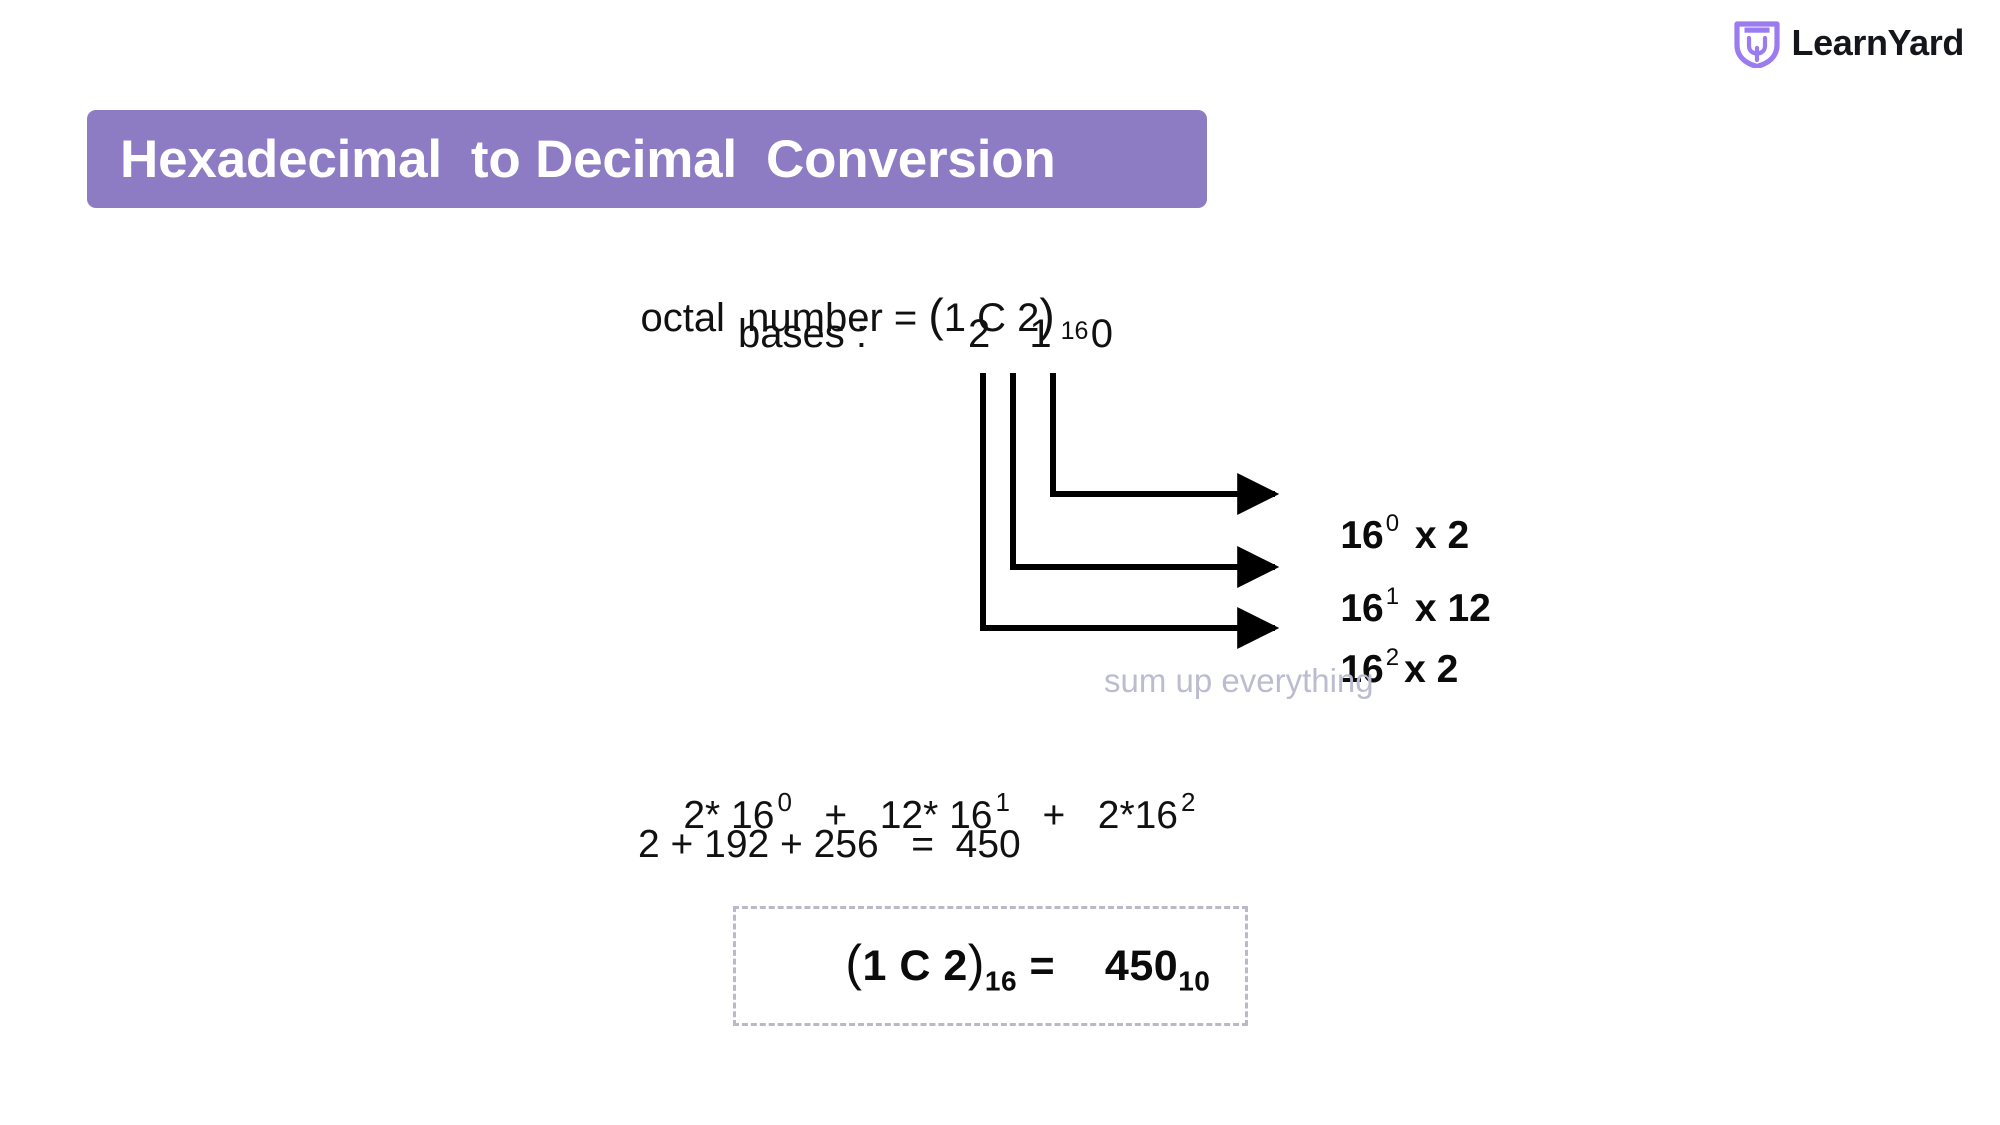 The height and width of the screenshot is (1125, 2000). What do you see at coordinates (1188, 802) in the screenshot?
I see `expansion-exp-2: 2` at bounding box center [1188, 802].